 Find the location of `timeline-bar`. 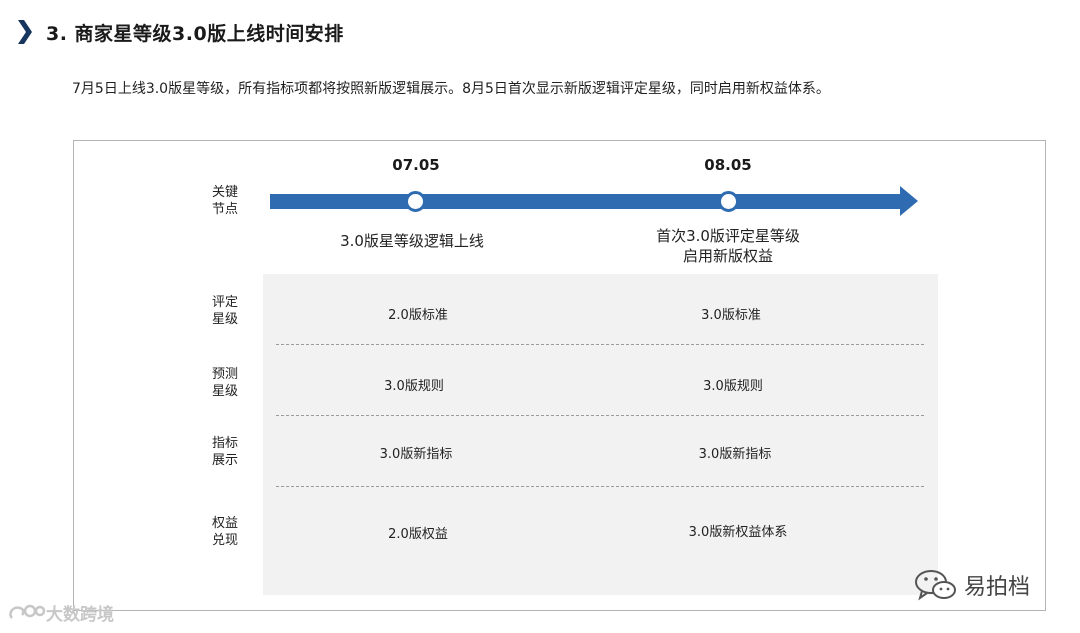

timeline-bar is located at coordinates (586, 201).